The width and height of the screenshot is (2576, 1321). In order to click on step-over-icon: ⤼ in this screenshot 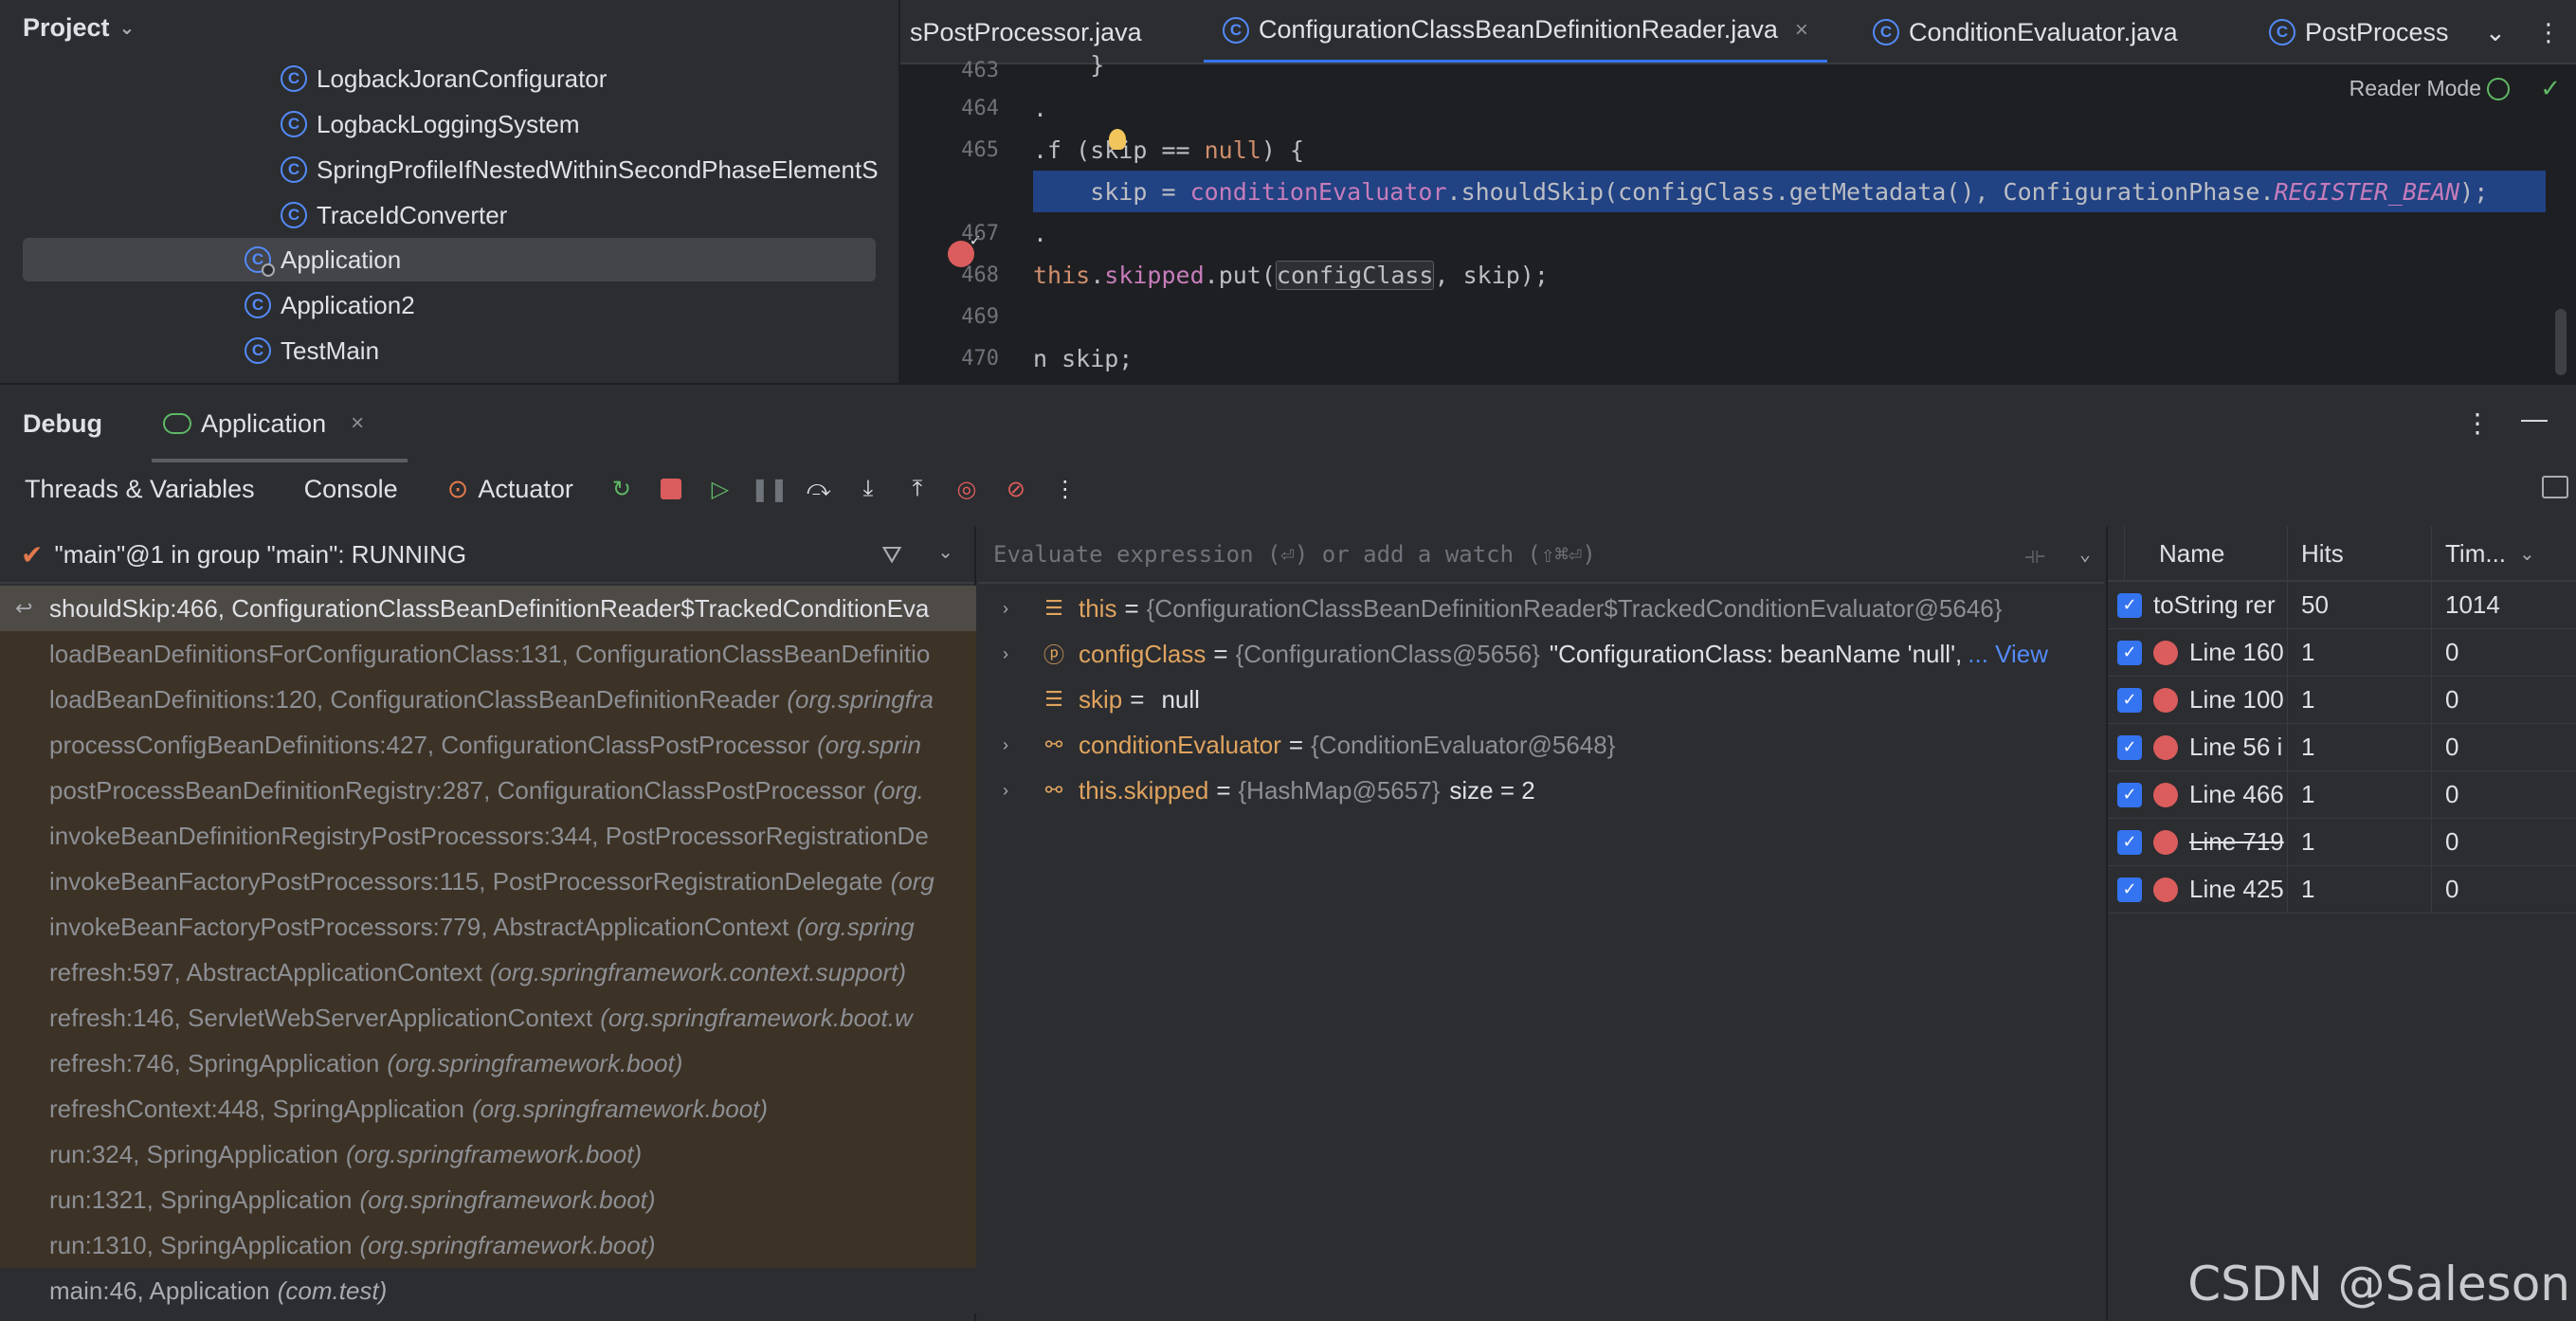, I will do `click(819, 489)`.